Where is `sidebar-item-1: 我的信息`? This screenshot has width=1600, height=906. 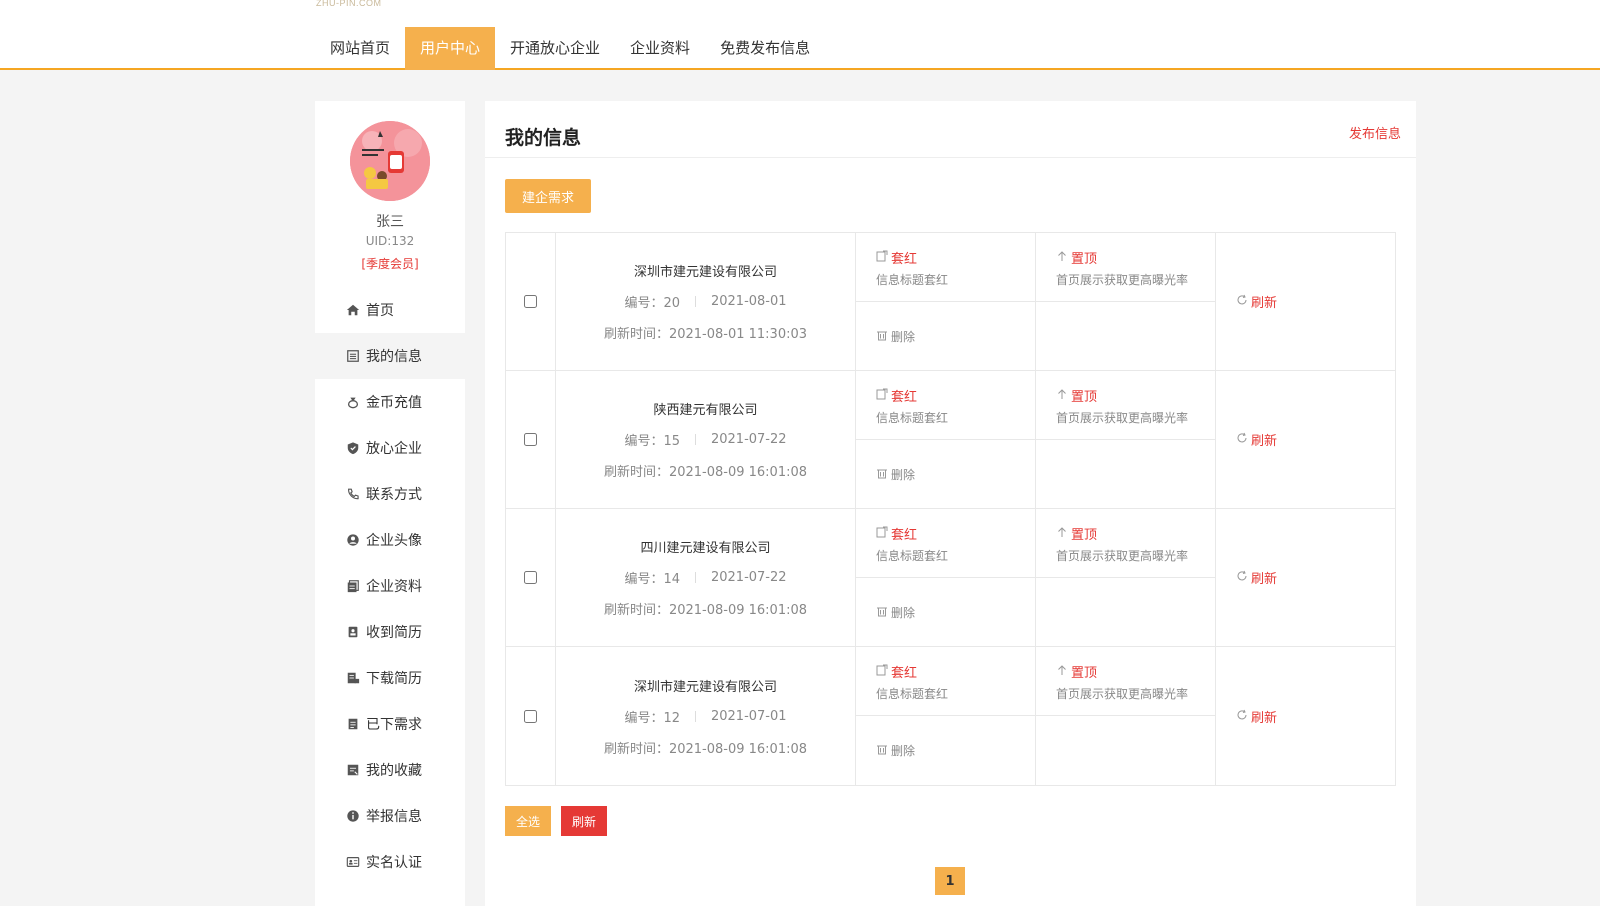 sidebar-item-1: 我的信息 is located at coordinates (390, 356).